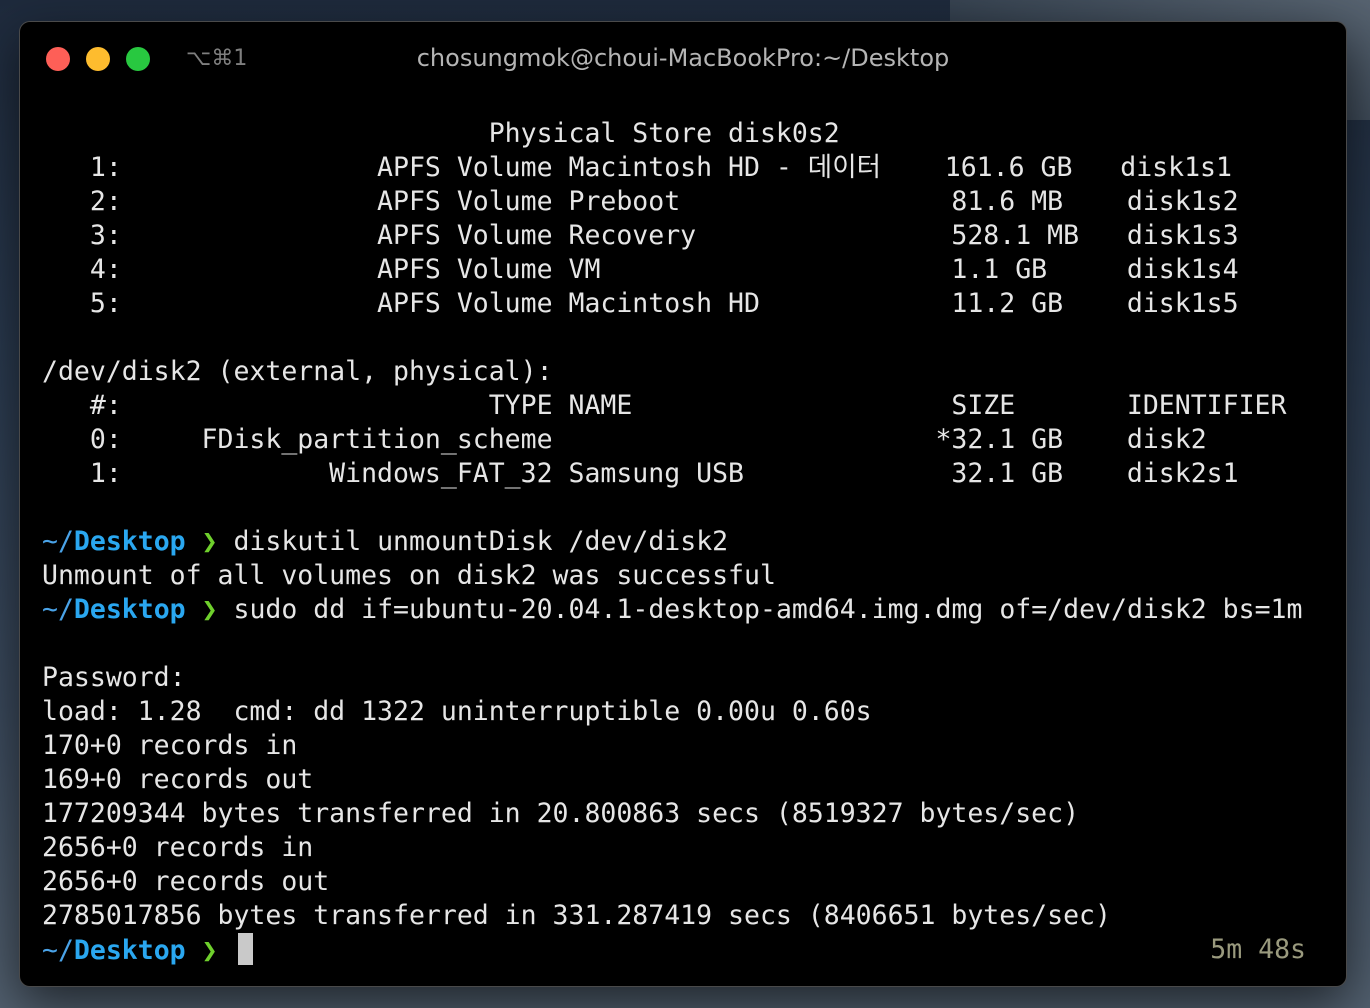  I want to click on current-prompt-line: ~/Desktop ❯ 5m 48s, so click(683, 950).